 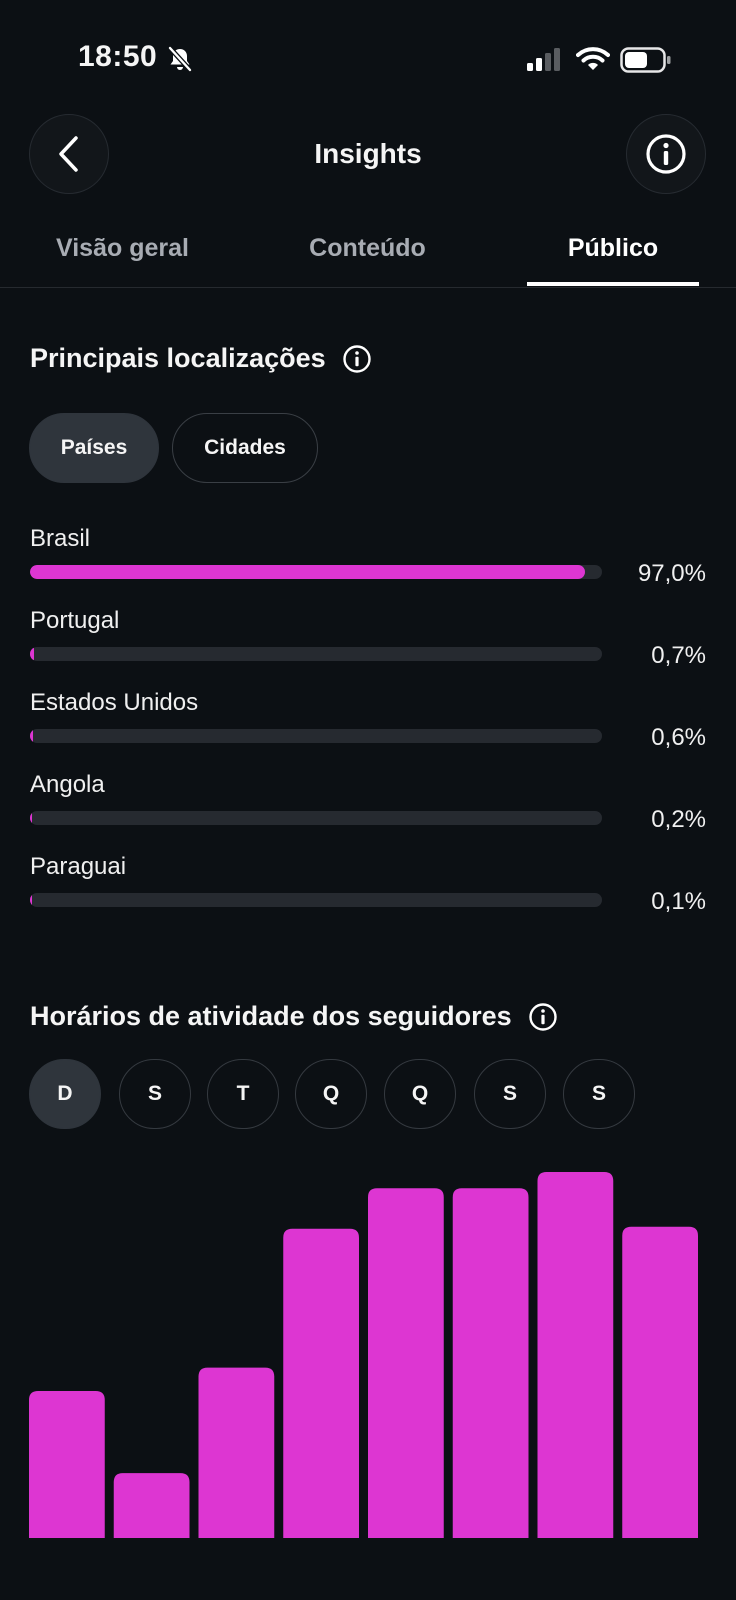 I want to click on location-row: Angola 0,2%, so click(x=368, y=812).